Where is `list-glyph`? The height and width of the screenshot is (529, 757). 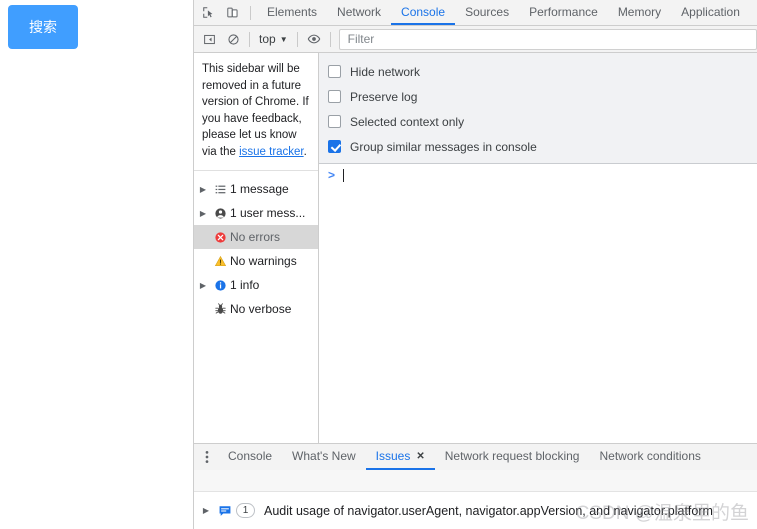 list-glyph is located at coordinates (220, 189).